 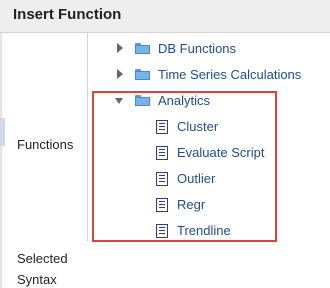 What do you see at coordinates (67, 14) in the screenshot?
I see `dialog-title: Insert Function` at bounding box center [67, 14].